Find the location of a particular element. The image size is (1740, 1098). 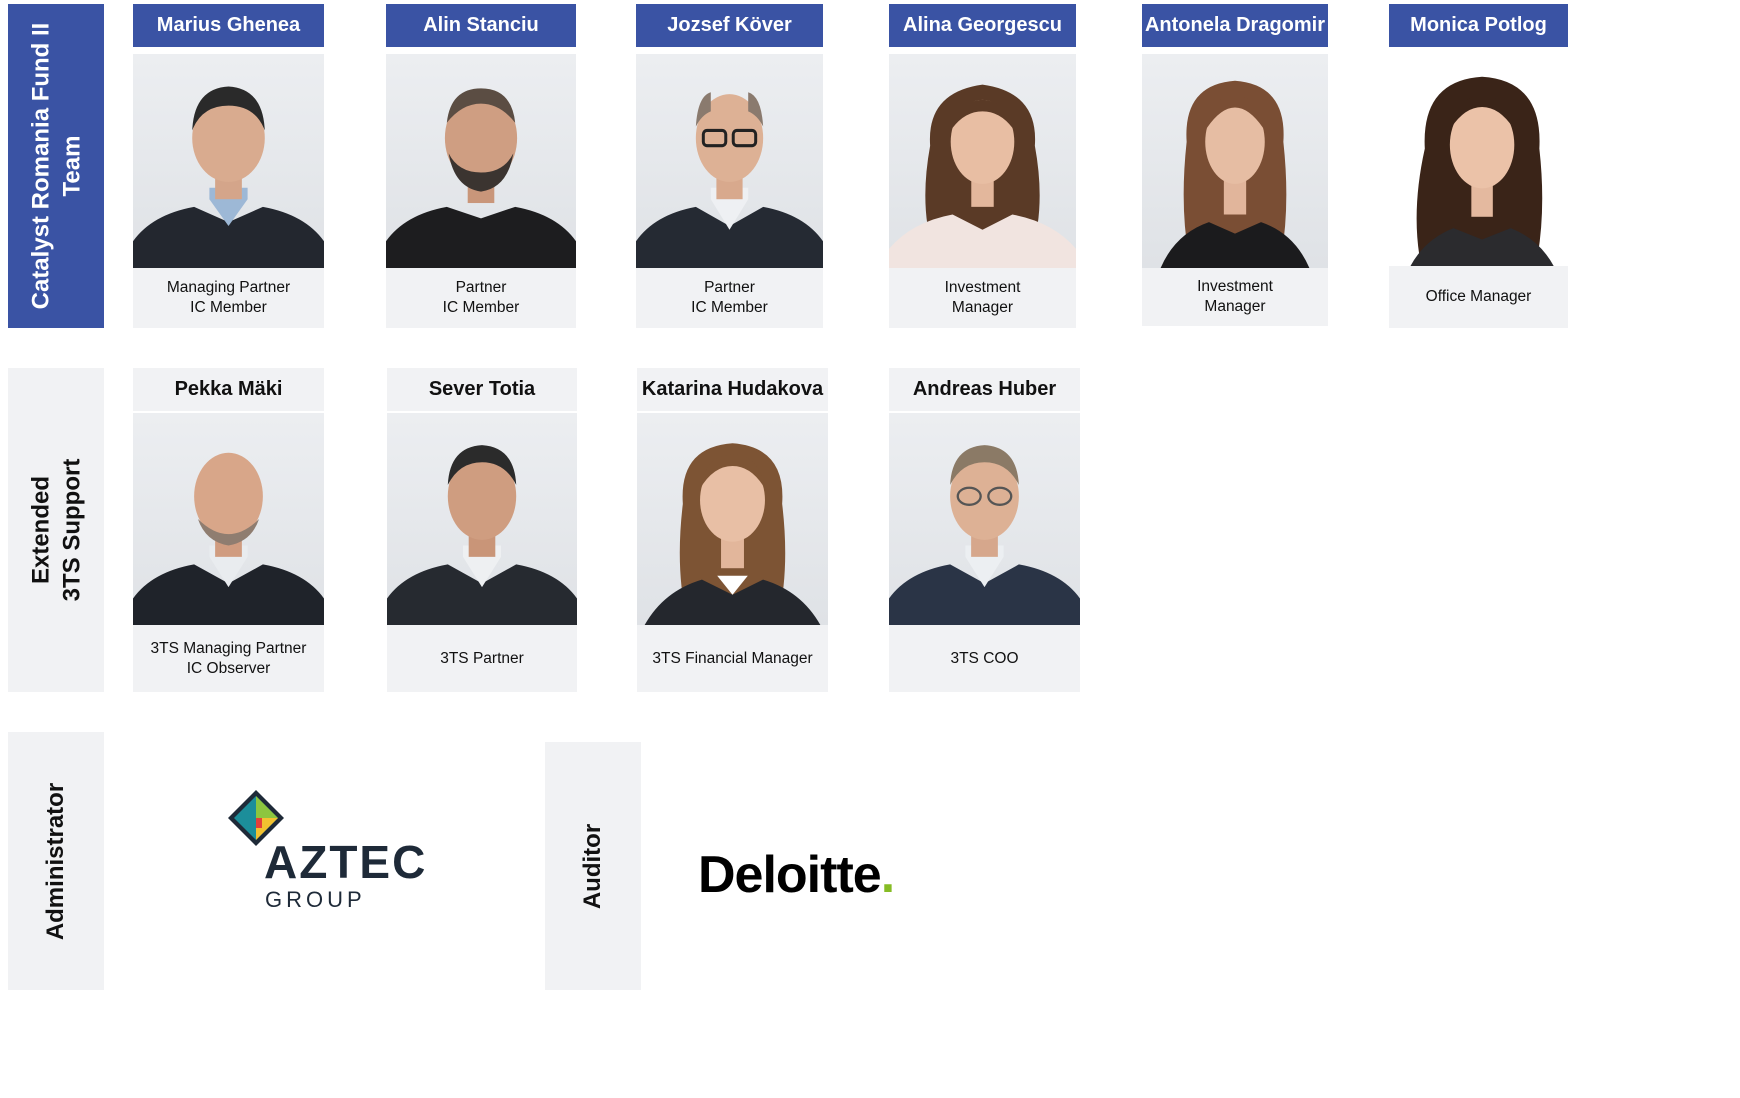

team-card-antonela-dragomir: Antonela Dragomir Investment Manager is located at coordinates (1235, 165).